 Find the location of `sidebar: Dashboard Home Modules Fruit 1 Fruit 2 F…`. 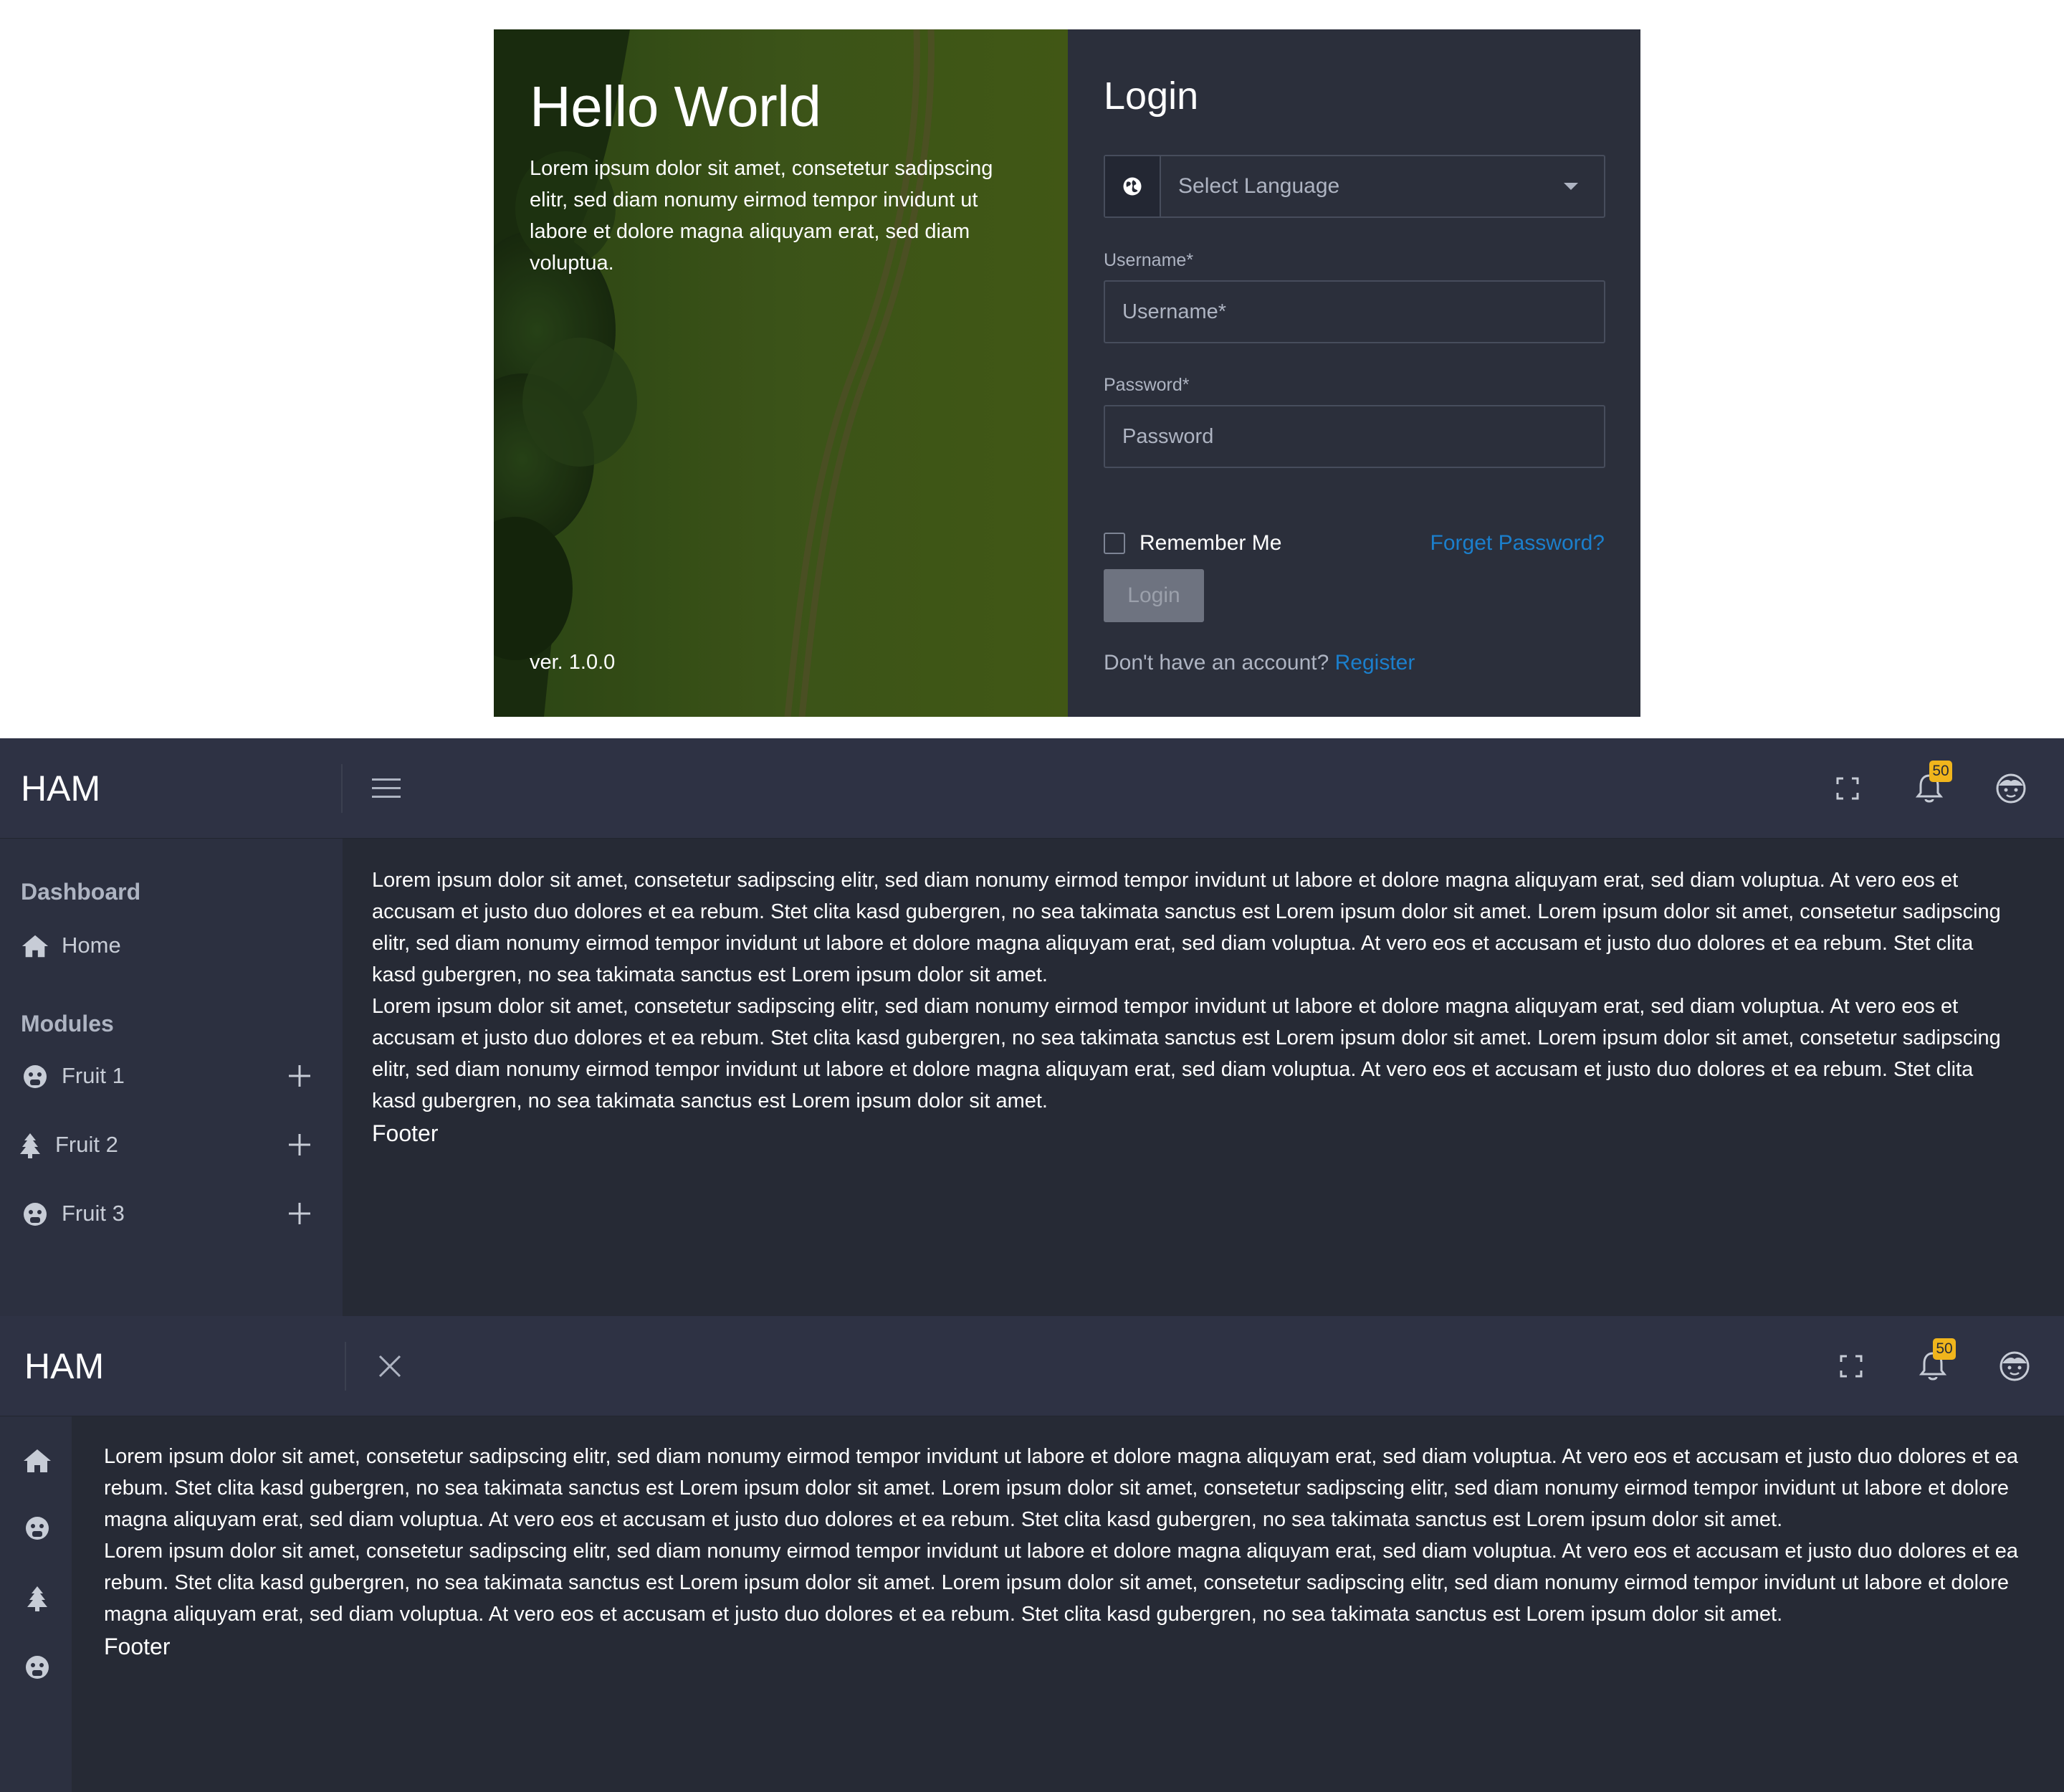

sidebar: Dashboard Home Modules Fruit 1 Fruit 2 F… is located at coordinates (171, 1077).